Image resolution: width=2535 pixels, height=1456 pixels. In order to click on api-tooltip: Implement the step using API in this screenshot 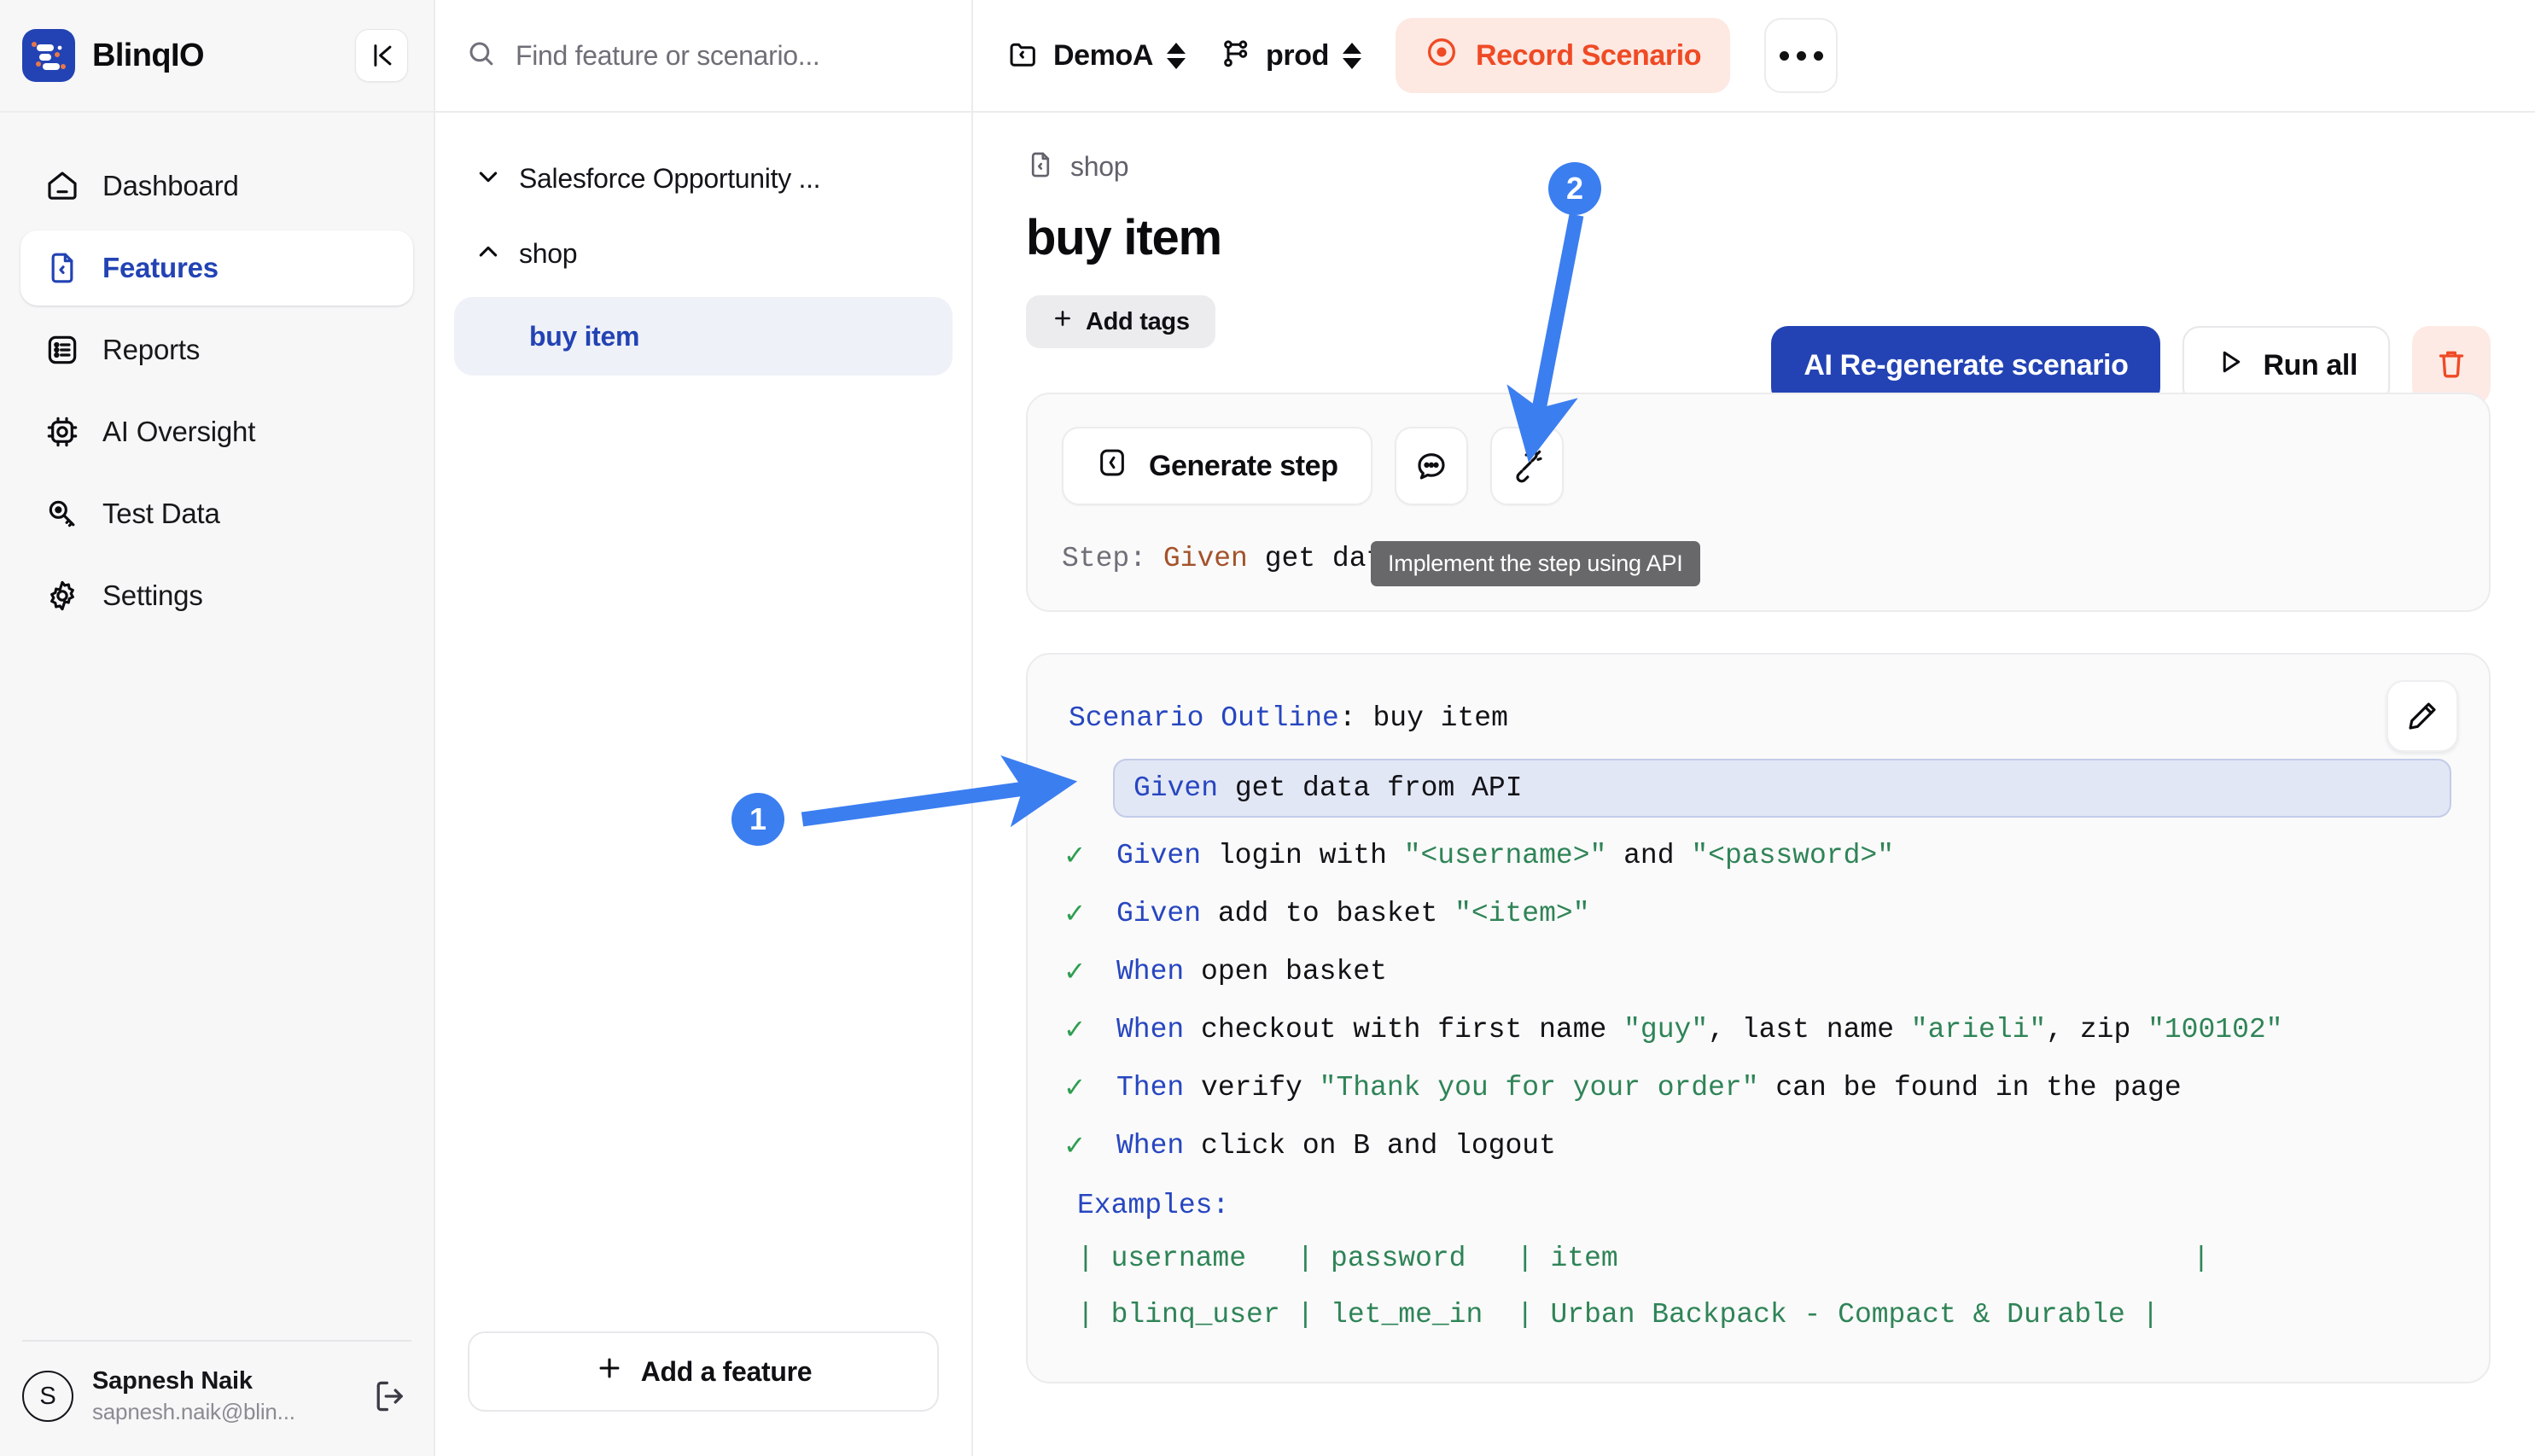, I will do `click(1535, 563)`.